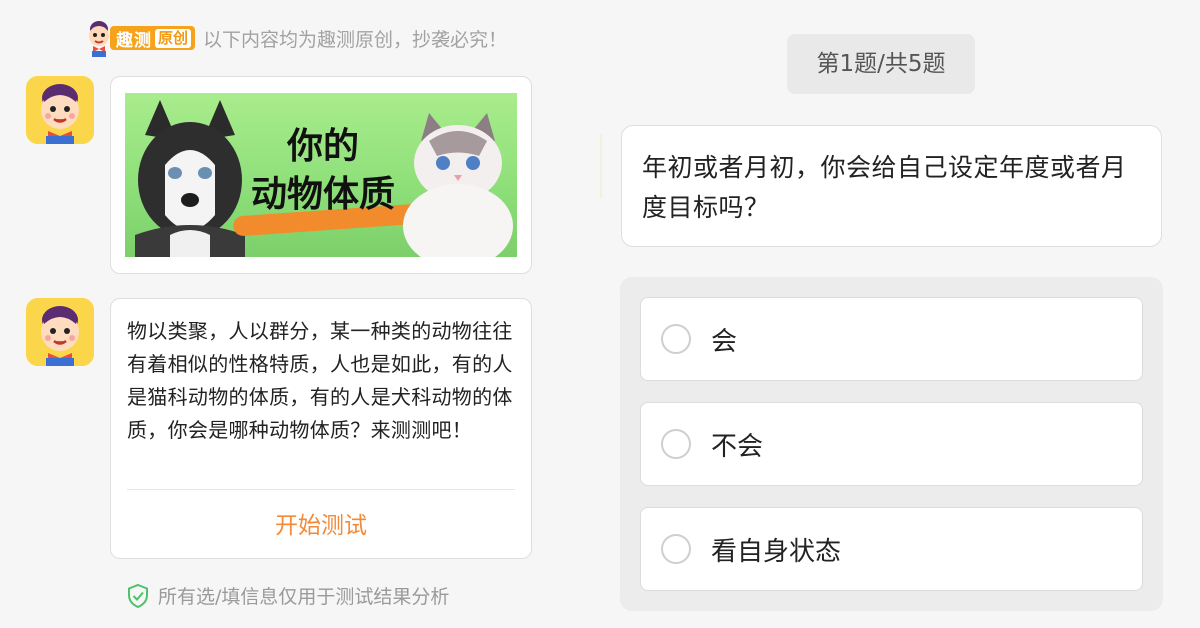  What do you see at coordinates (737, 446) in the screenshot?
I see `answer-option-label: 不会` at bounding box center [737, 446].